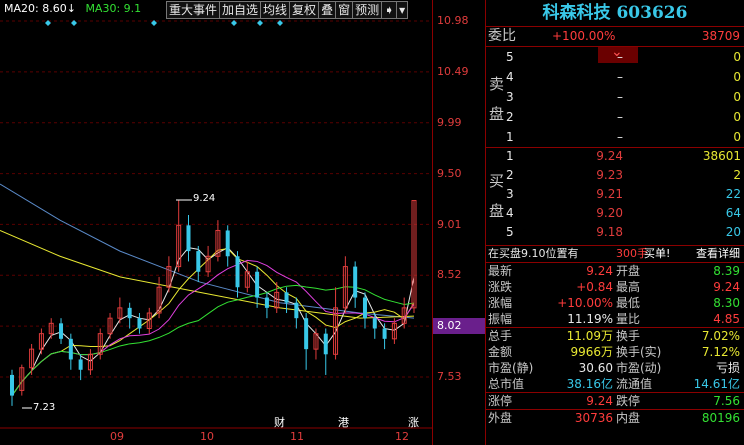 The width and height of the screenshot is (744, 445). What do you see at coordinates (193, 10) in the screenshot?
I see `events-button: 重大事件` at bounding box center [193, 10].